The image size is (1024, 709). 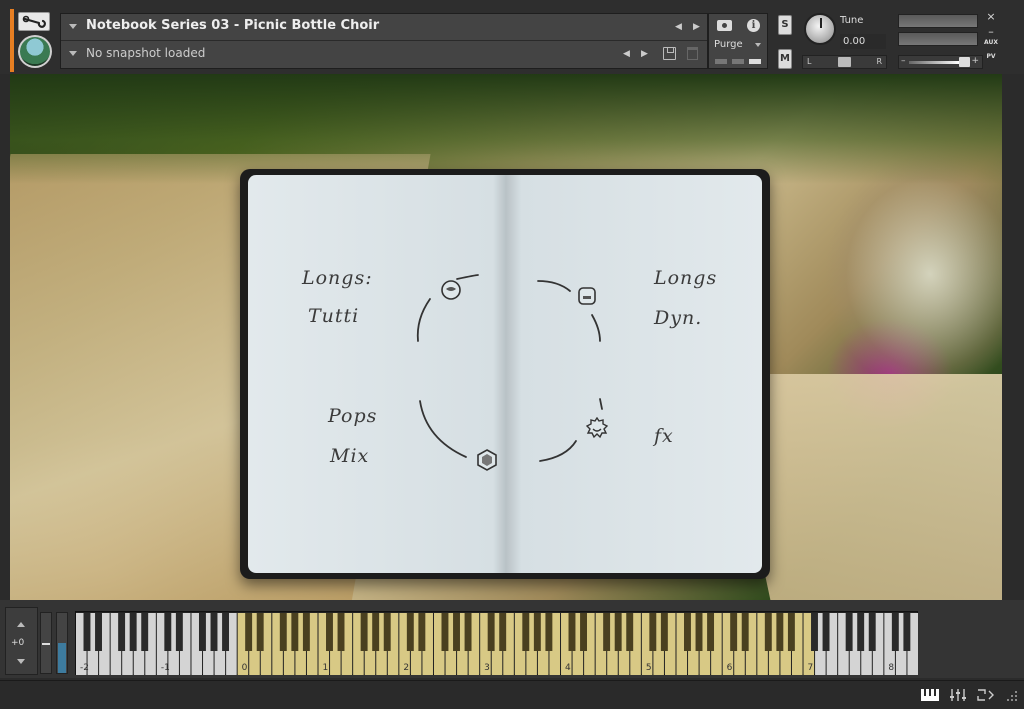 I want to click on longs-tutti-mode-icon, so click(x=451, y=290).